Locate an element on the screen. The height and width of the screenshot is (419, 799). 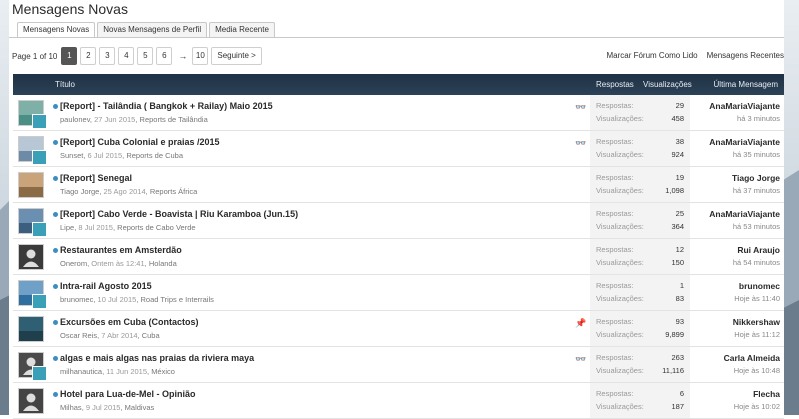
page-button-10: 10 is located at coordinates (200, 56).